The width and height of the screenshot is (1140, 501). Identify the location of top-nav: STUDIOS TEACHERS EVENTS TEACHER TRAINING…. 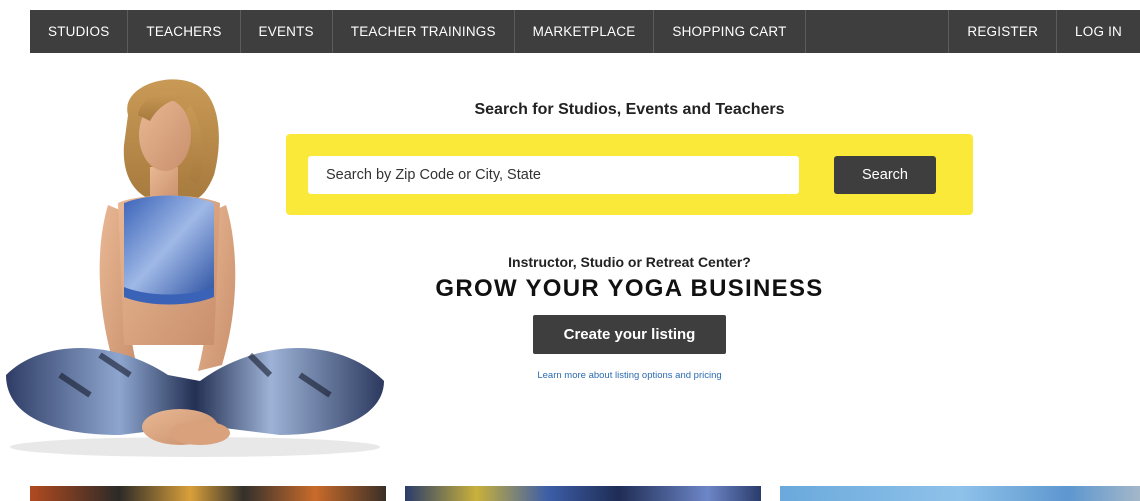
(585, 31).